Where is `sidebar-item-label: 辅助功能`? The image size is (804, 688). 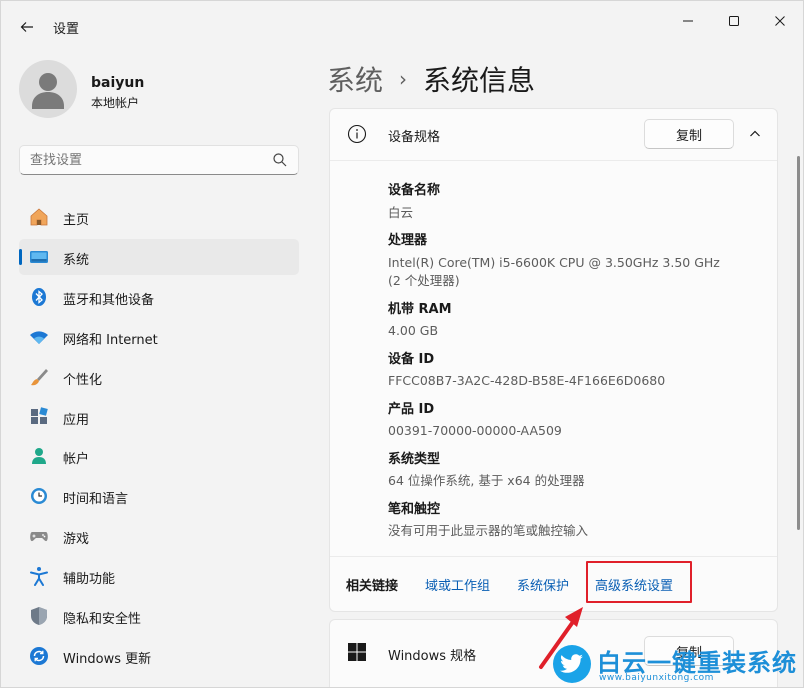
sidebar-item-label: 辅助功能 is located at coordinates (89, 579).